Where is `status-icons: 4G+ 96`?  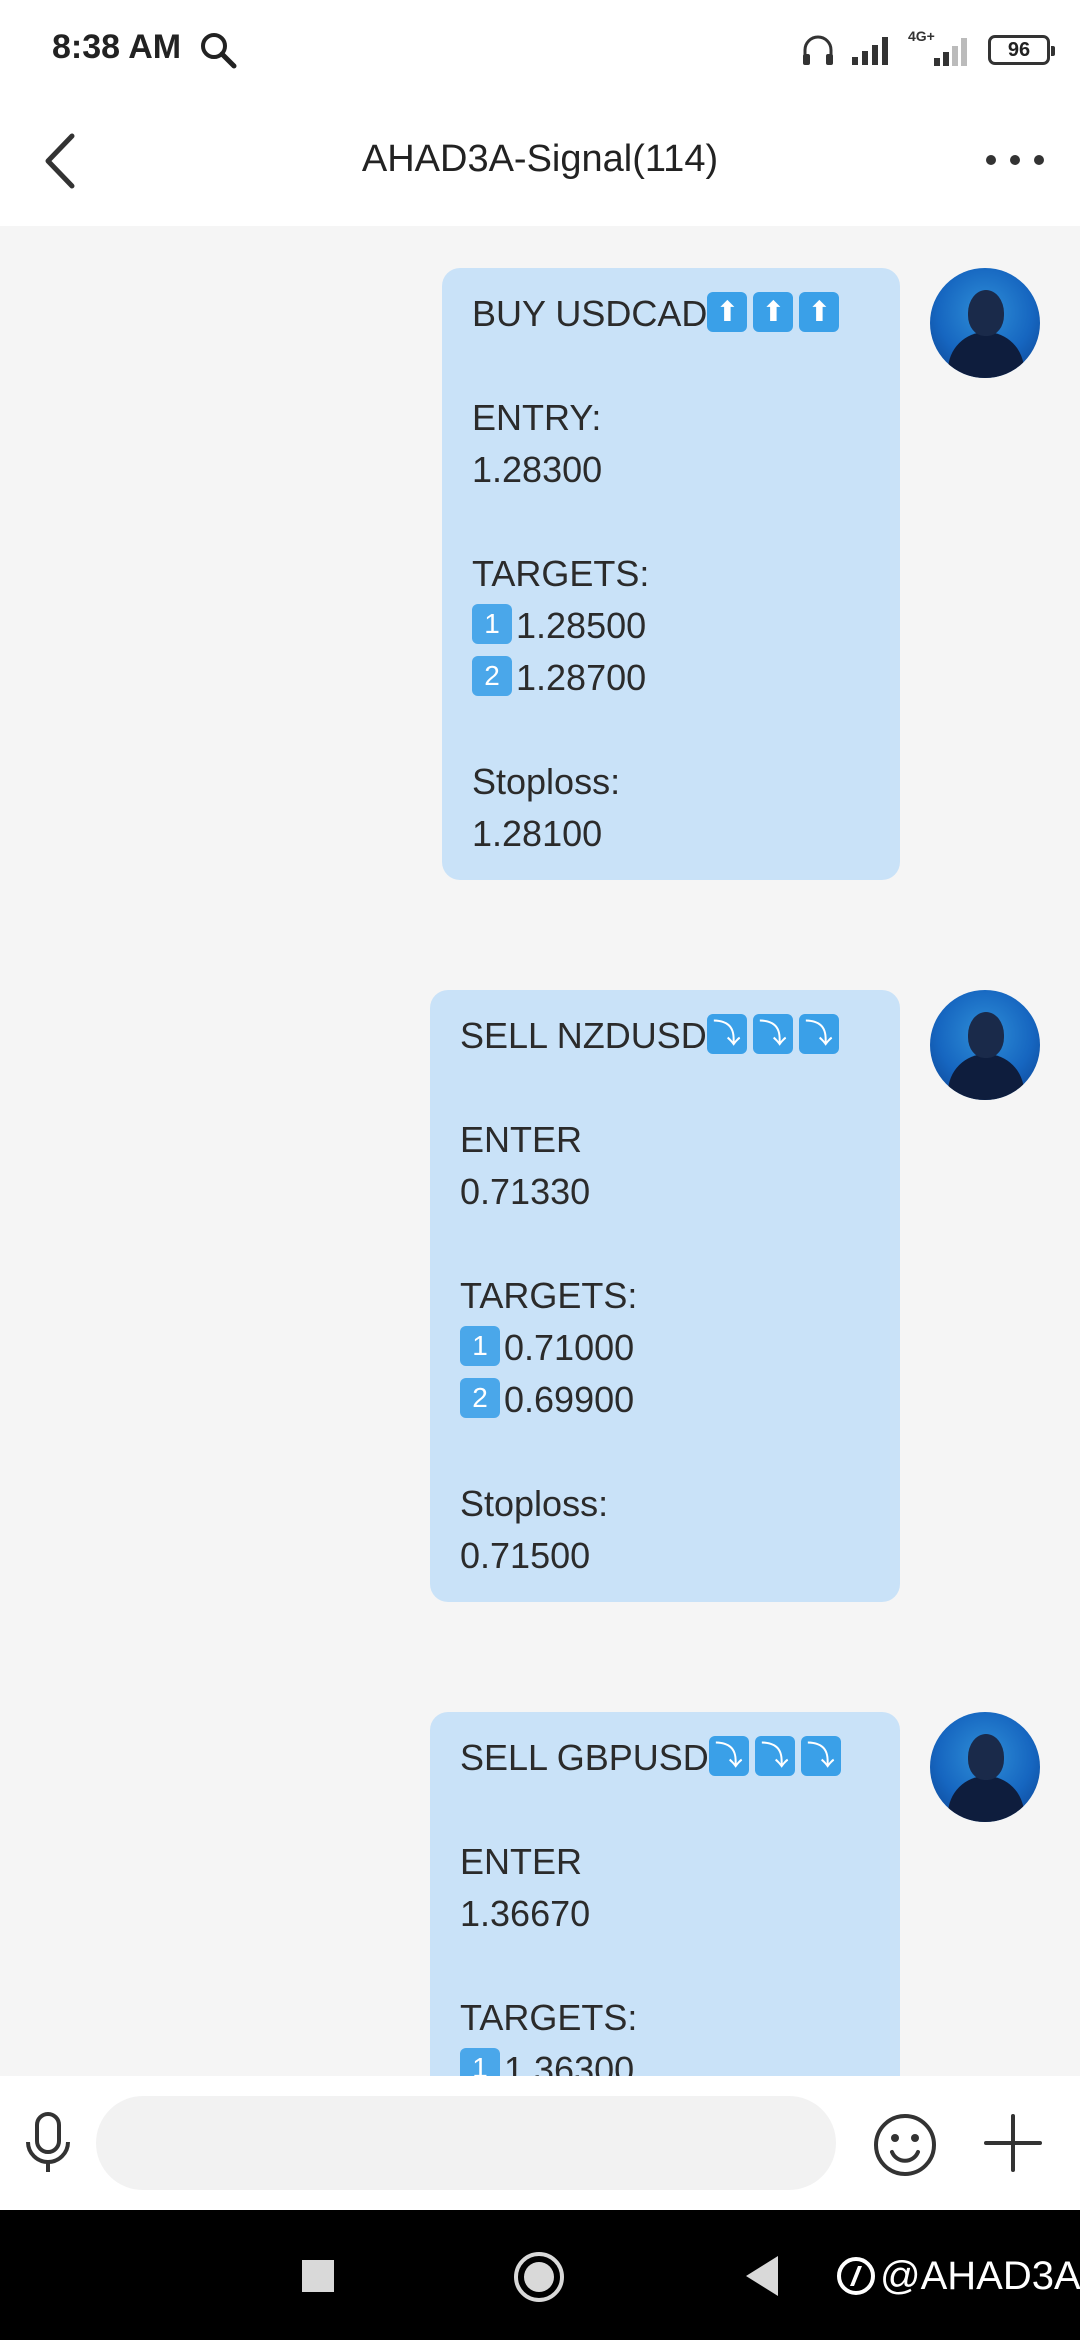 status-icons: 4G+ 96 is located at coordinates (927, 50).